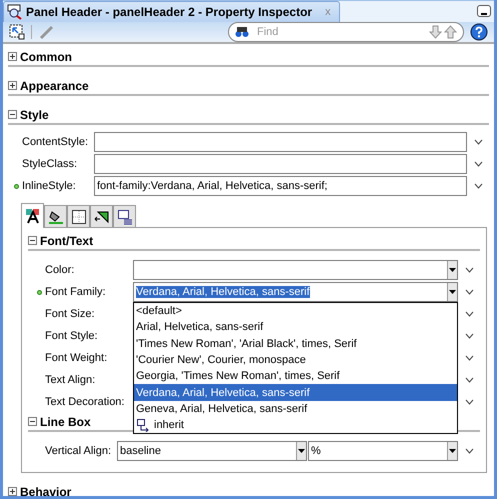  Describe the element at coordinates (70, 314) in the screenshot. I see `property-label: Font Size:` at that location.